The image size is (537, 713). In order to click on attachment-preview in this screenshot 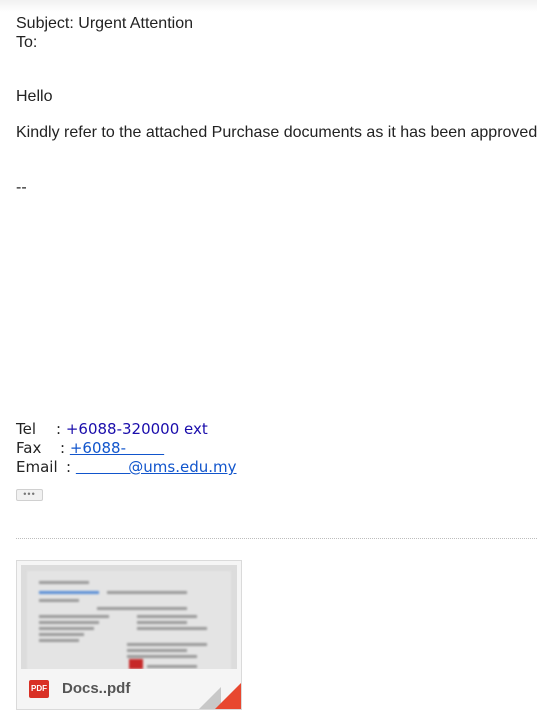, I will do `click(129, 617)`.